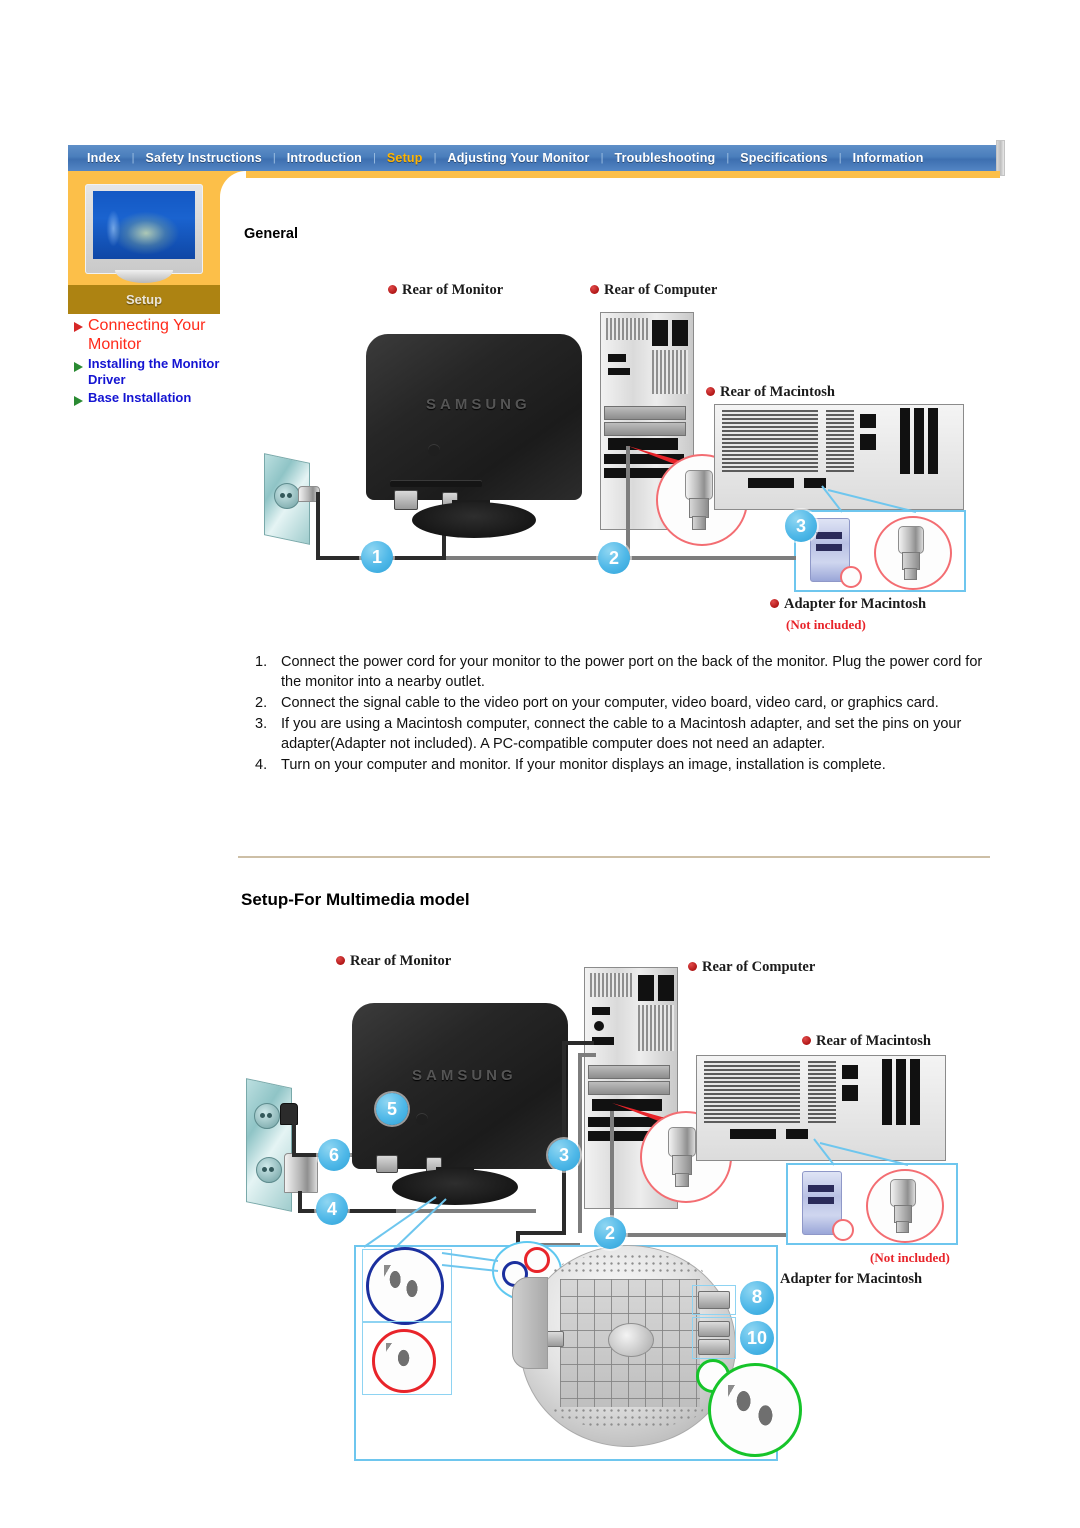 The height and width of the screenshot is (1528, 1080). Describe the element at coordinates (436, 483) in the screenshot. I see `monitor-vent-strip` at that location.